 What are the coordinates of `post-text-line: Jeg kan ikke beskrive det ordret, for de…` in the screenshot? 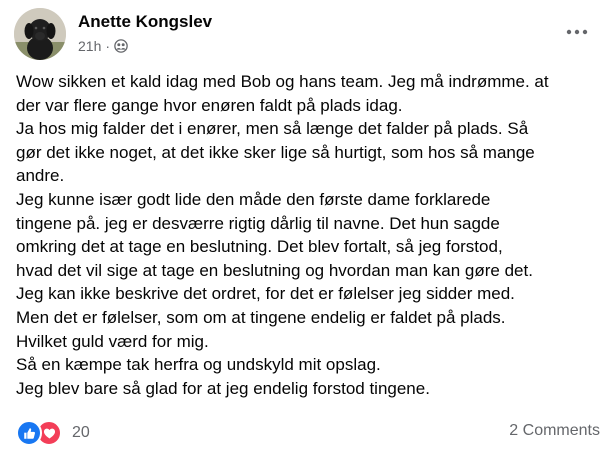 It's located at (265, 294).